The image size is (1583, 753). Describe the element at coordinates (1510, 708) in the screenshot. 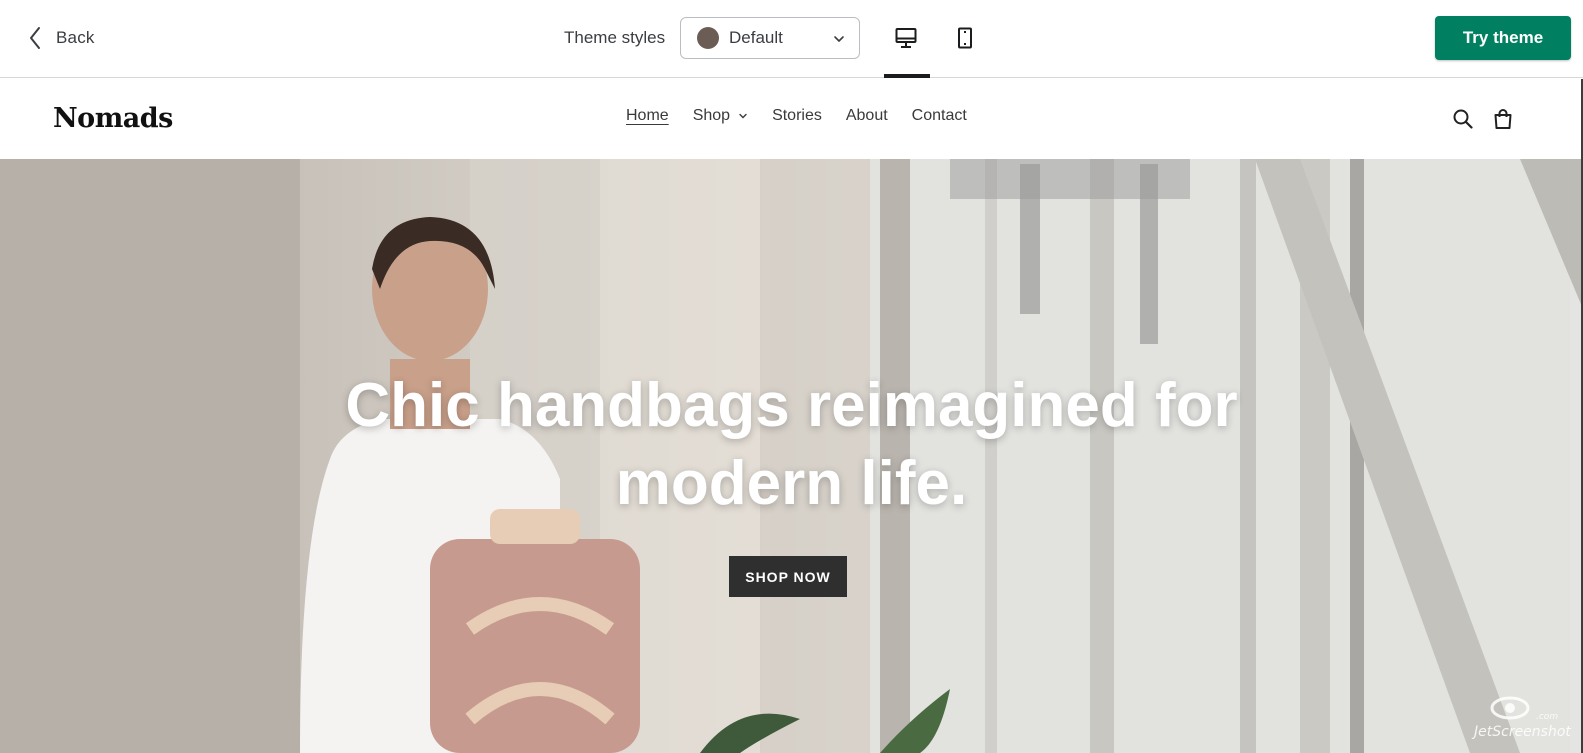

I see `eye-logo-icon` at that location.